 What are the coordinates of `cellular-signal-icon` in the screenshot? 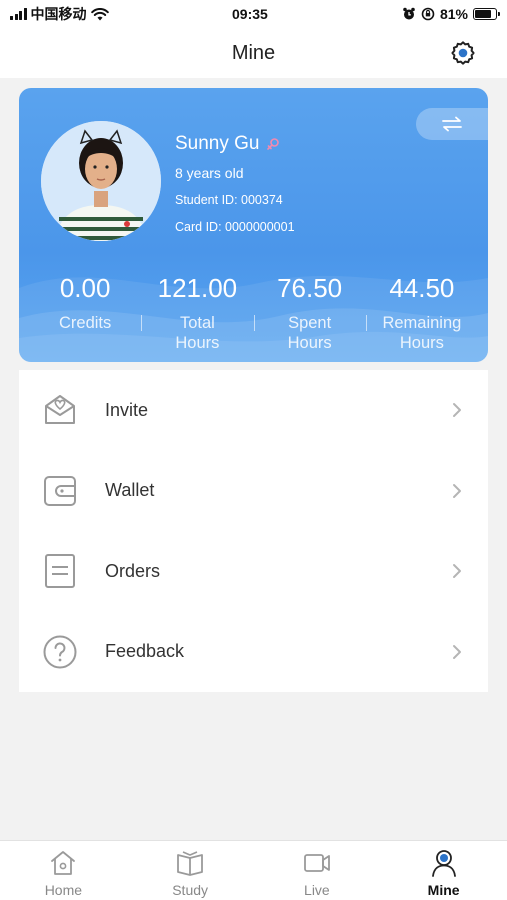 It's located at (18, 14).